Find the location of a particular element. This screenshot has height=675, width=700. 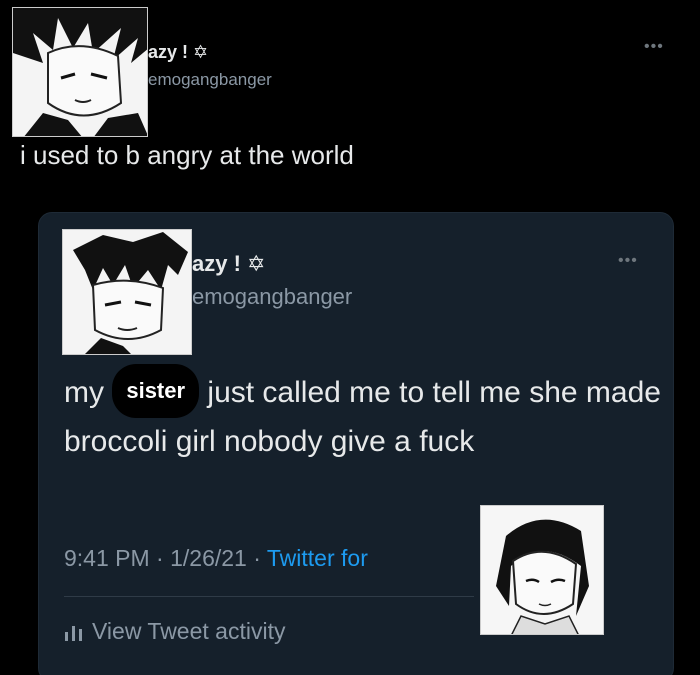

view-tweet-activity-link: View Tweet activity is located at coordinates (174, 631).